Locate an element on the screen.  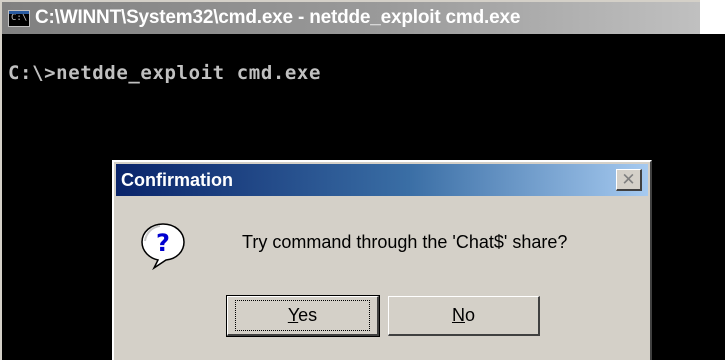
close-icon: ✕ is located at coordinates (628, 179).